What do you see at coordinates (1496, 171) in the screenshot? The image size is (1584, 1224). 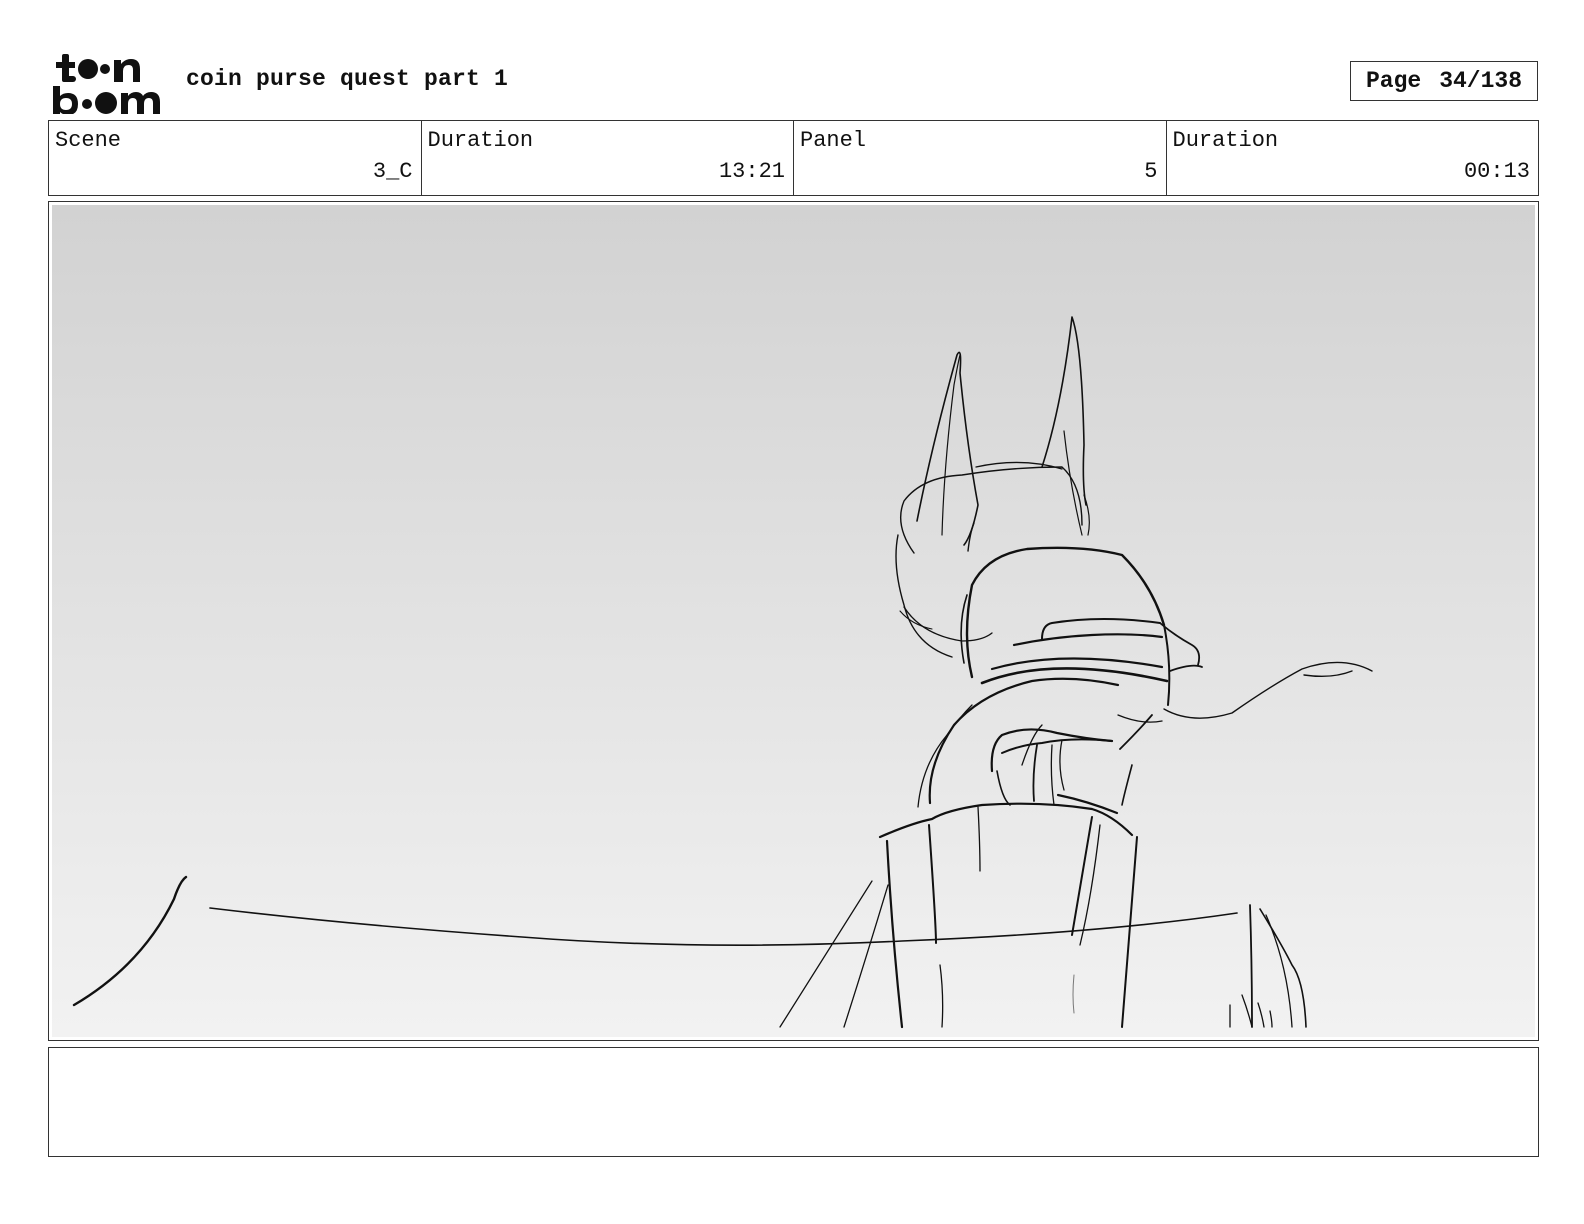 I see `panel-duration-value: 00:13` at bounding box center [1496, 171].